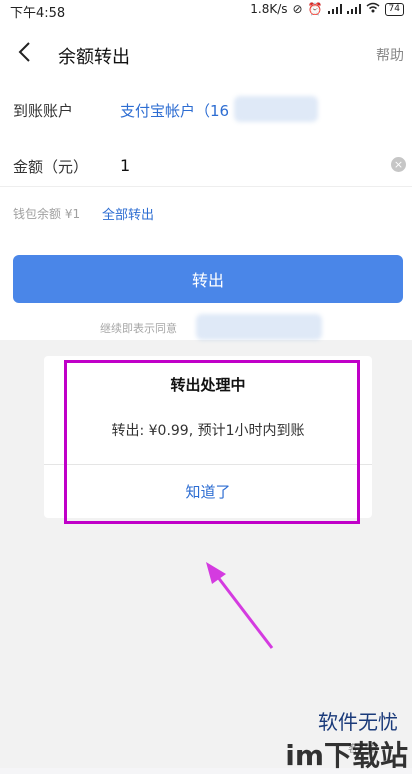  I want to click on battery-icon: 74, so click(394, 9).